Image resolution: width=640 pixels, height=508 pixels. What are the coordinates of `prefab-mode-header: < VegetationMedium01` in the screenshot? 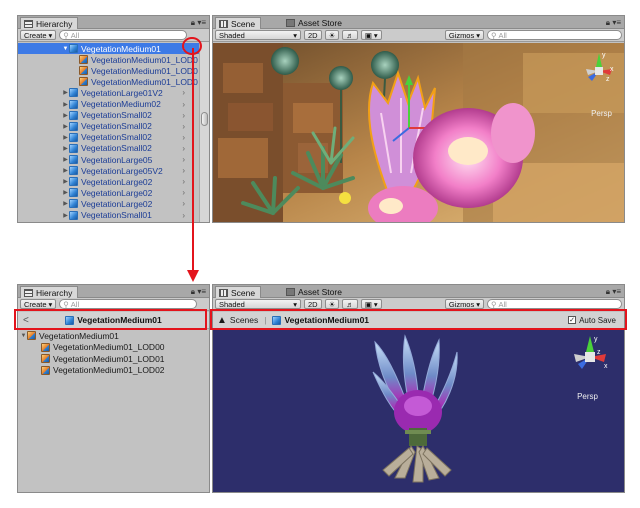 It's located at (113, 320).